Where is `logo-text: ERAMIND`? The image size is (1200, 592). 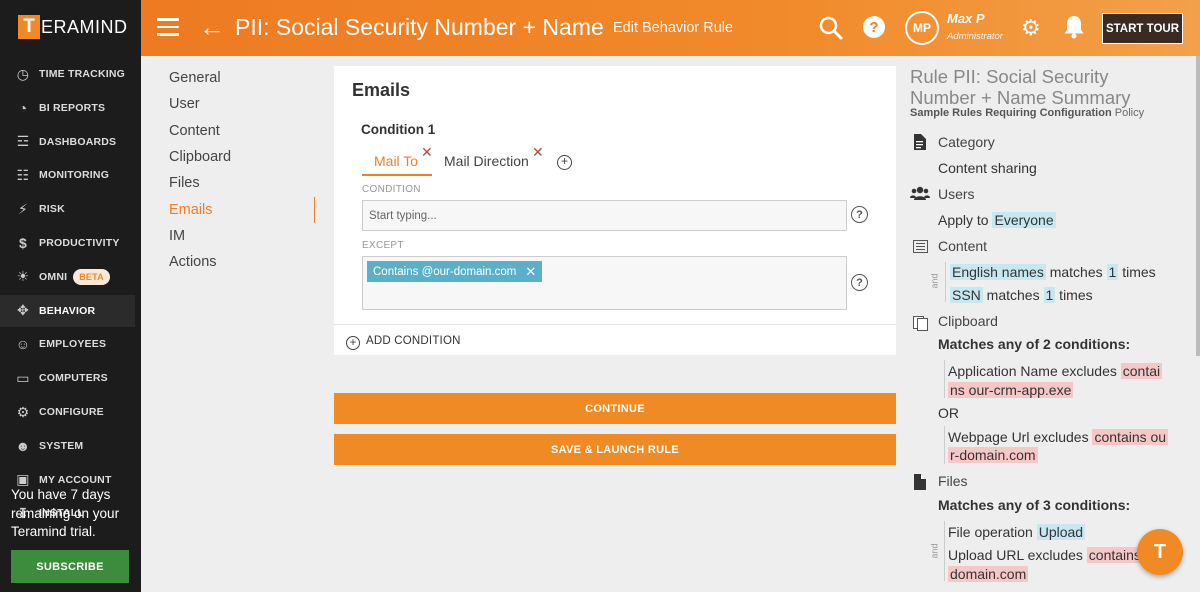
logo-text: ERAMIND is located at coordinates (84, 26).